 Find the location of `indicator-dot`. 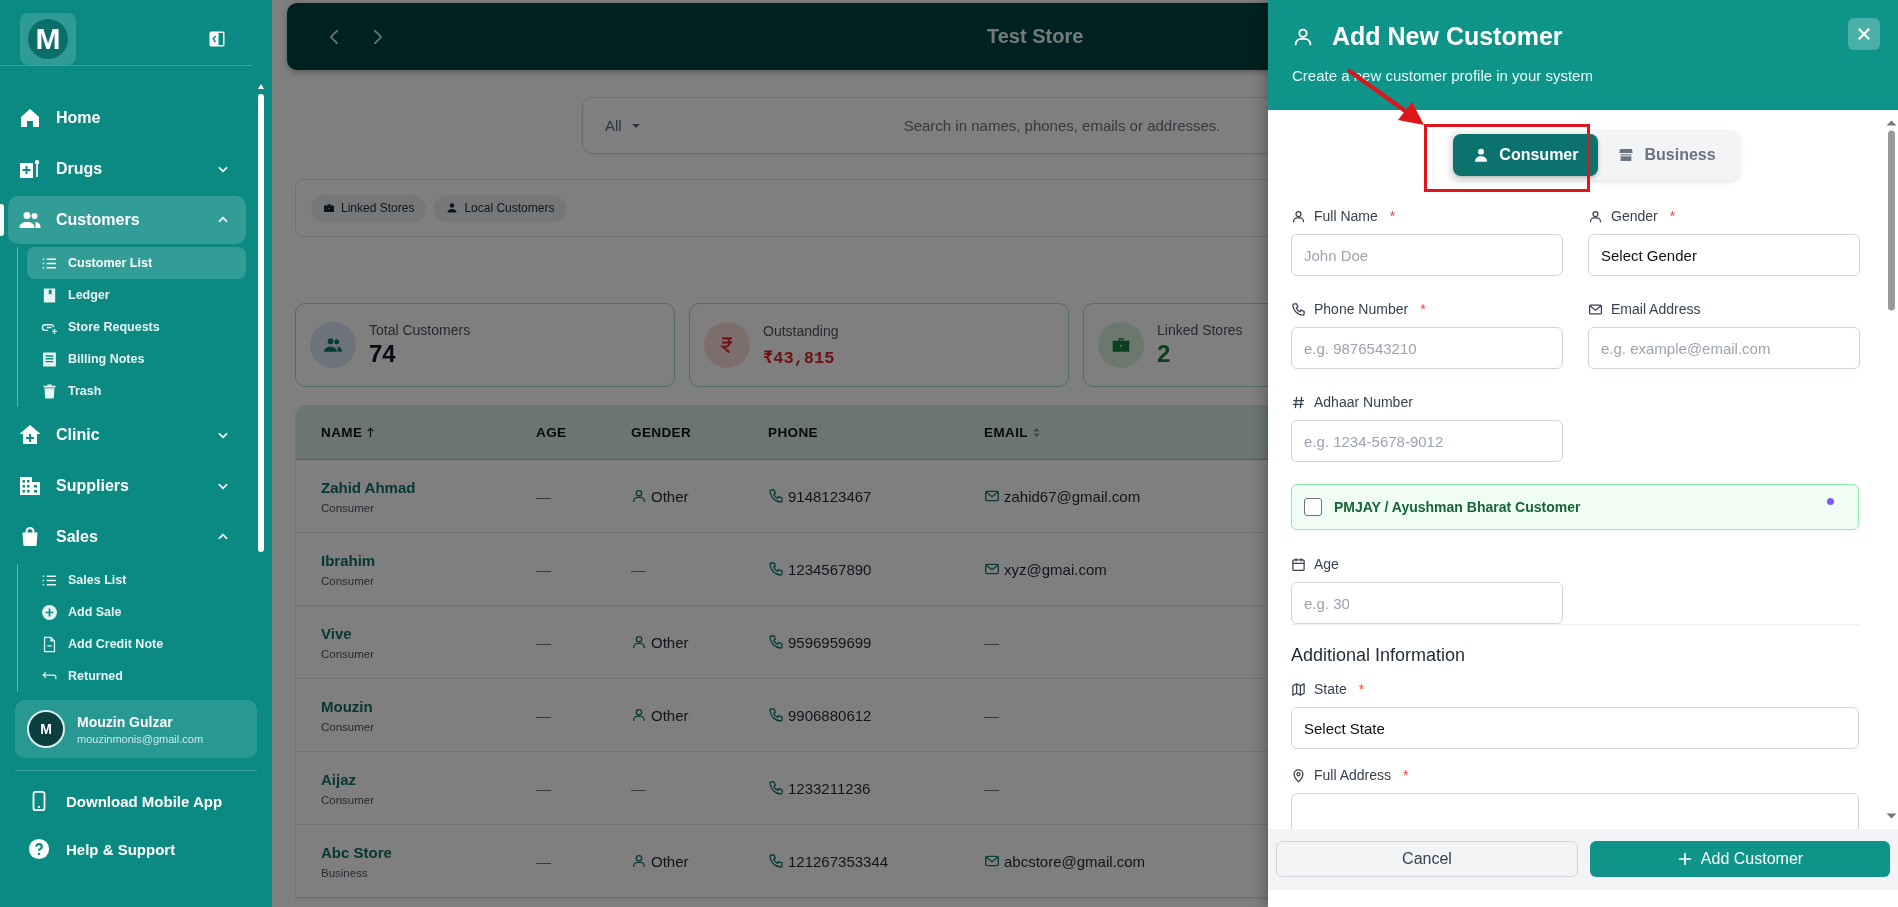

indicator-dot is located at coordinates (1830, 501).